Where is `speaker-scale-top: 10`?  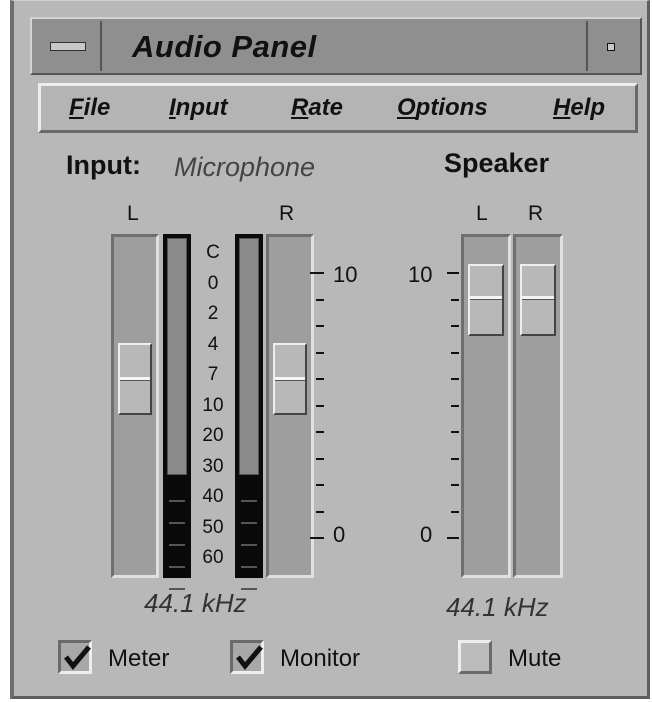 speaker-scale-top: 10 is located at coordinates (420, 274).